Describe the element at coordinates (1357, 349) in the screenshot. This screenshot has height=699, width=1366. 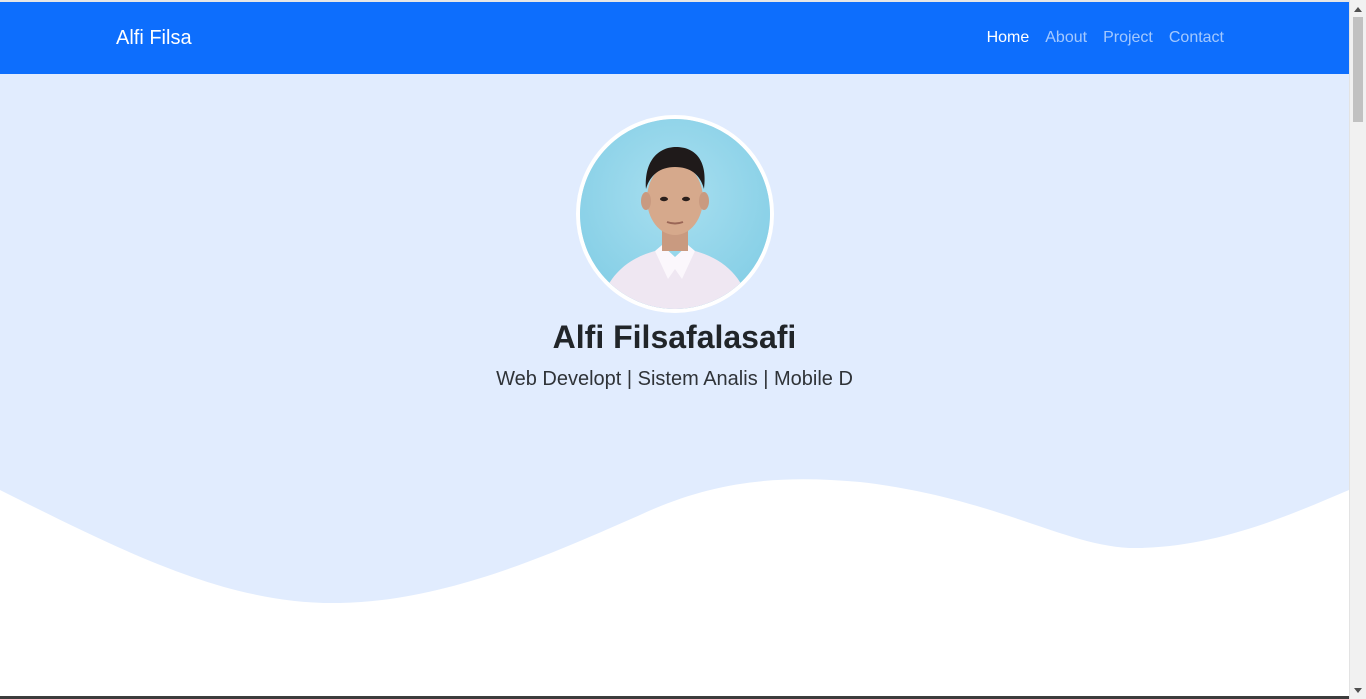
I see `vertical-scrollbar` at that location.